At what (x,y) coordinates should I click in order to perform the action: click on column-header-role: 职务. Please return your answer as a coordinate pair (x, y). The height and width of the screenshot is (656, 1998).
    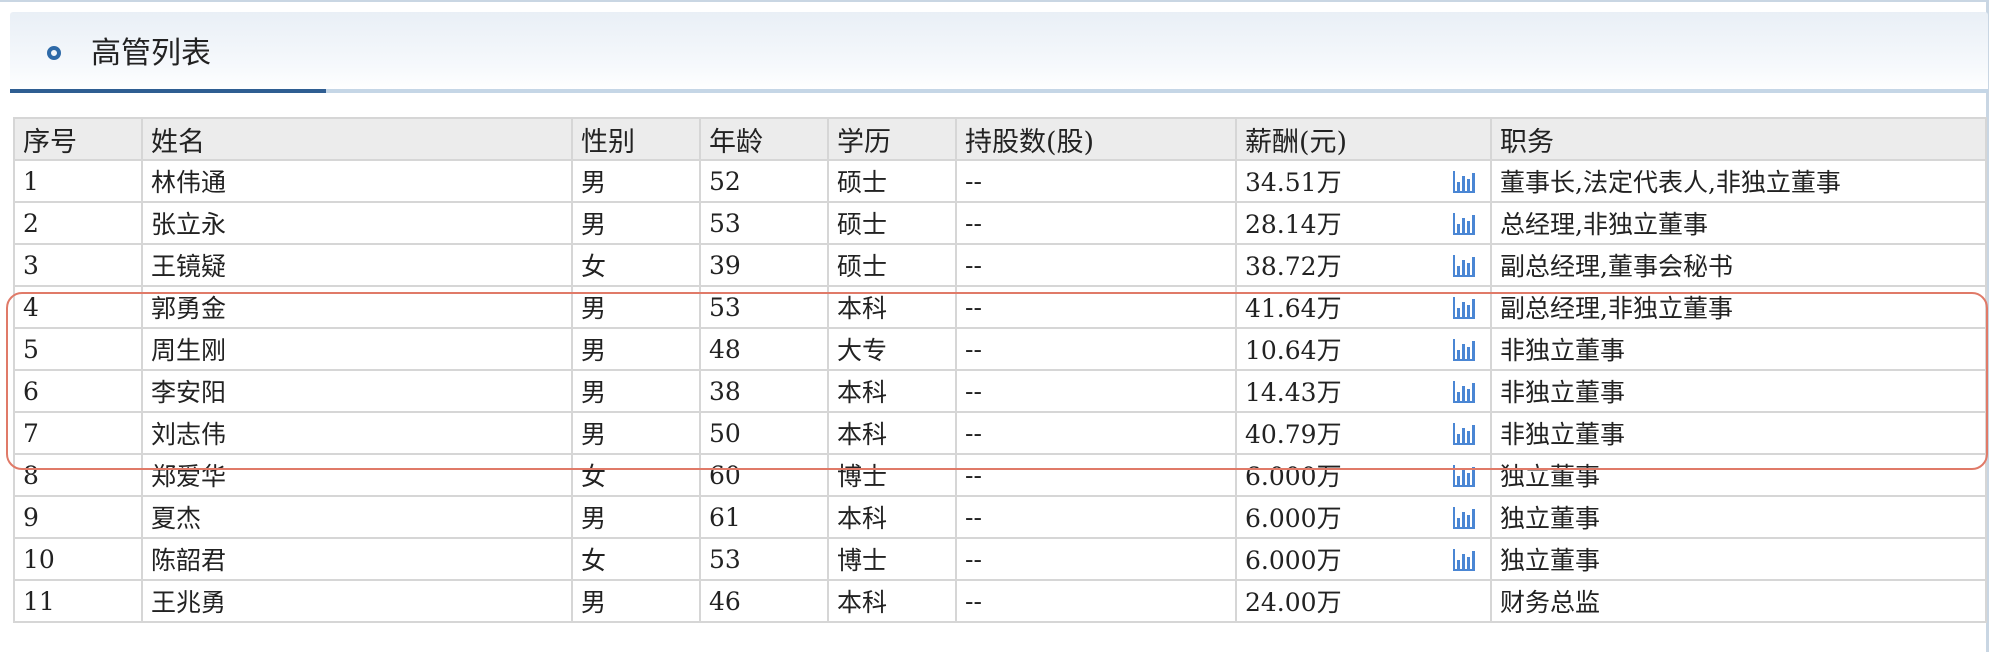
    Looking at the image, I should click on (1738, 139).